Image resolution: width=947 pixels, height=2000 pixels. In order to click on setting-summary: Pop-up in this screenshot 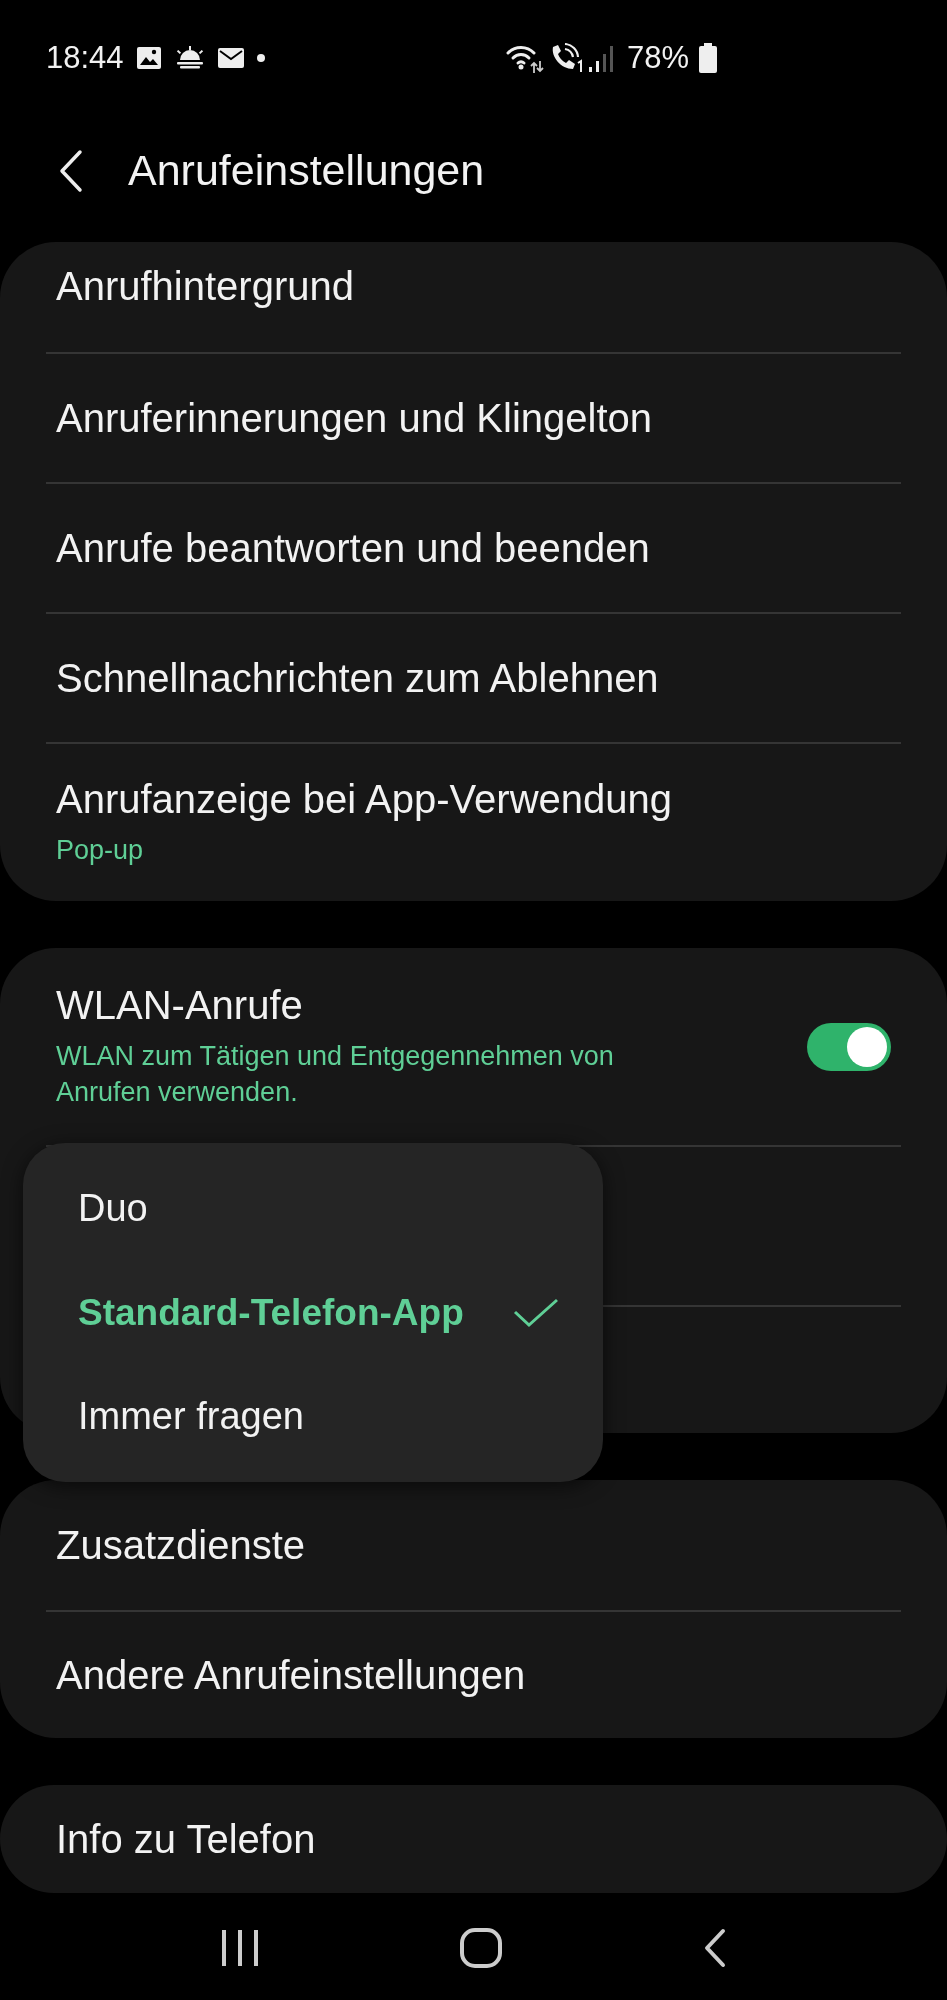, I will do `click(100, 850)`.